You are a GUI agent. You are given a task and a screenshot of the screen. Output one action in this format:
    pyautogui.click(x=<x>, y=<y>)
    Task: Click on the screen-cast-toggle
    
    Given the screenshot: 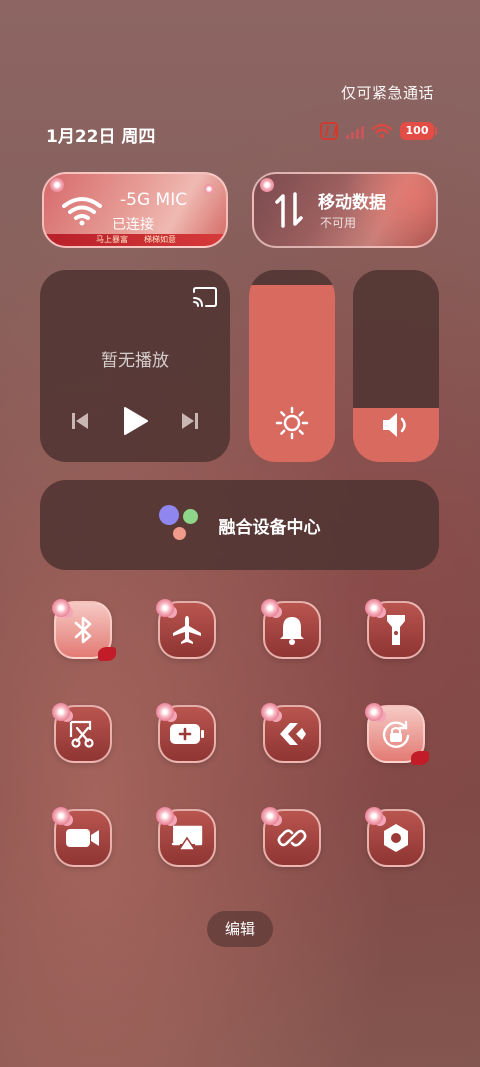 What is the action you would take?
    pyautogui.click(x=186, y=837)
    